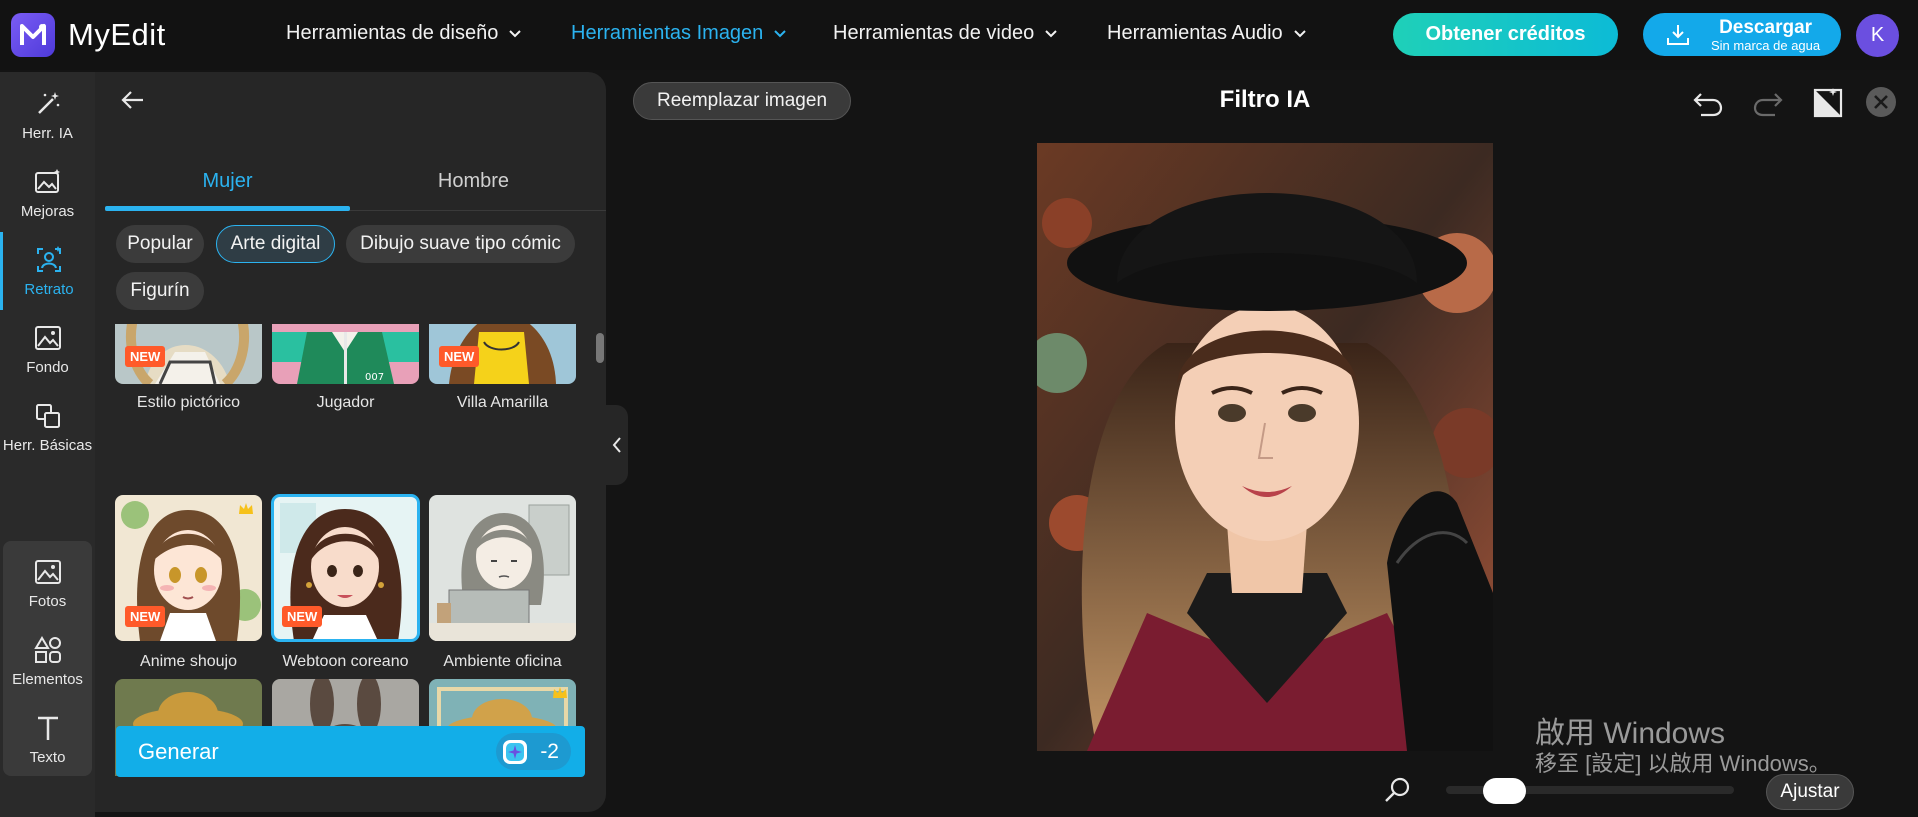  Describe the element at coordinates (345, 402) in the screenshot. I see `style-label: Jugador` at that location.